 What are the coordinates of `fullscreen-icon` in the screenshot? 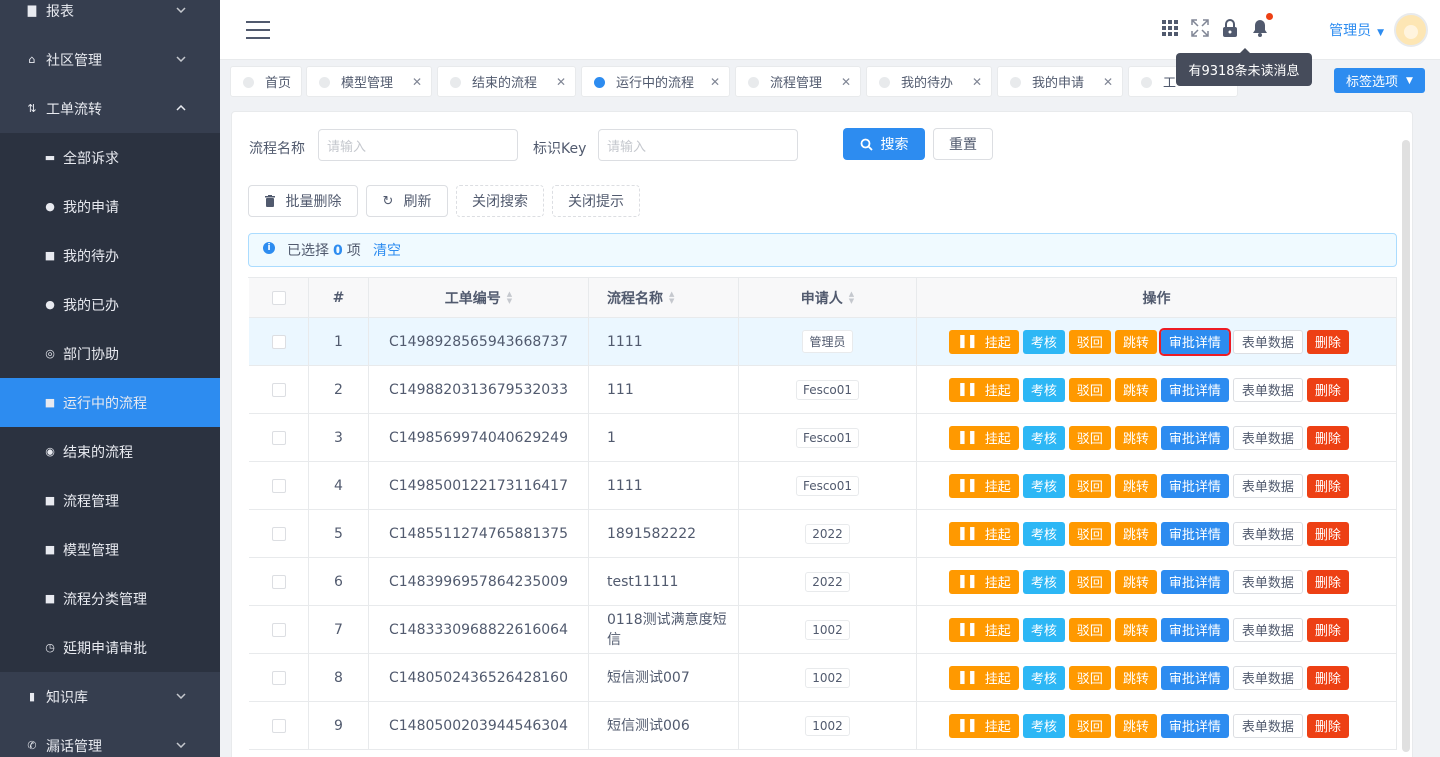 It's located at (1200, 28).